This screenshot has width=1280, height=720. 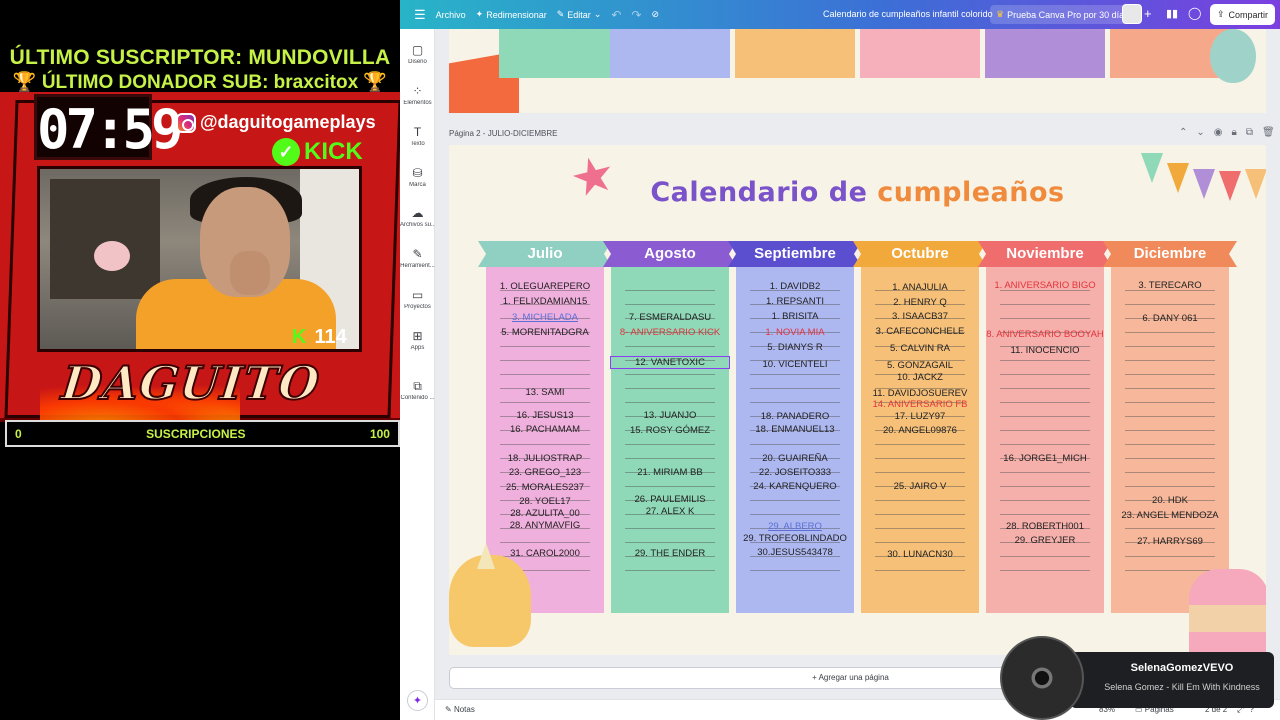 What do you see at coordinates (417, 299) in the screenshot?
I see `sidebar-item-projects: ▭ Proyectos` at bounding box center [417, 299].